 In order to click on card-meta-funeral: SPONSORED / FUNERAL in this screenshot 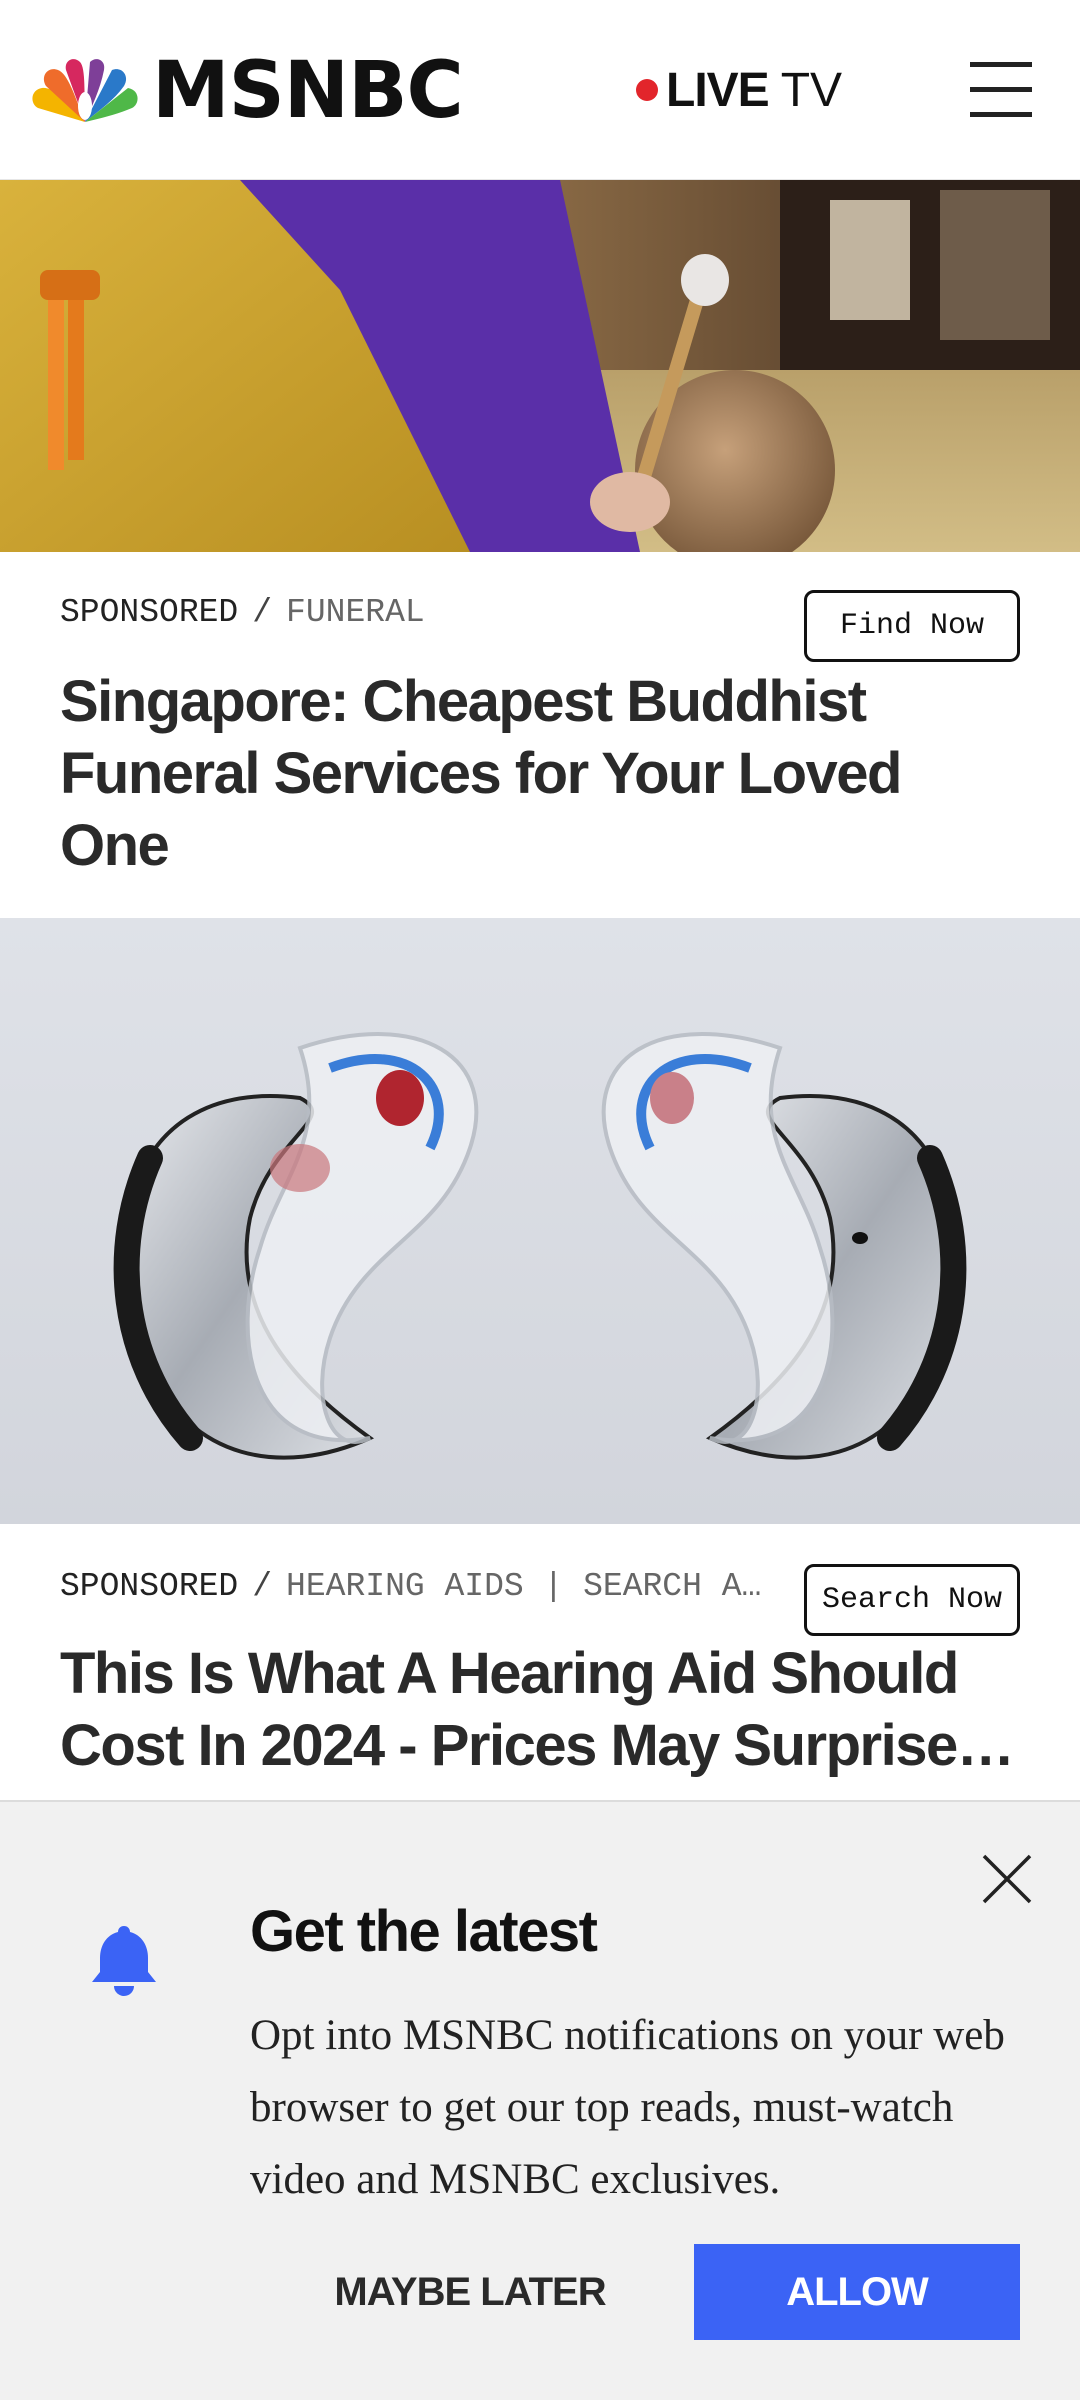, I will do `click(420, 612)`.